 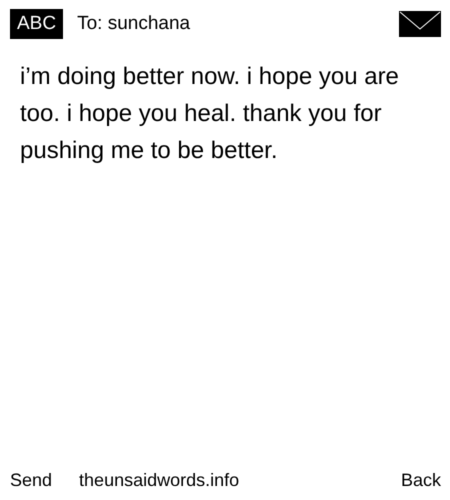 What do you see at coordinates (420, 480) in the screenshot?
I see `back-softkey: Back` at bounding box center [420, 480].